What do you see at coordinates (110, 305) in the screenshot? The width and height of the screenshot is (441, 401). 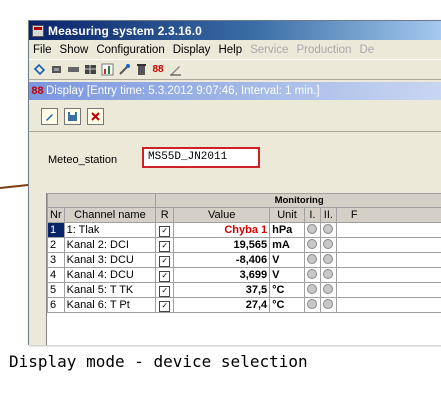 I see `row-channel-name: Kanal 6: T Pt` at bounding box center [110, 305].